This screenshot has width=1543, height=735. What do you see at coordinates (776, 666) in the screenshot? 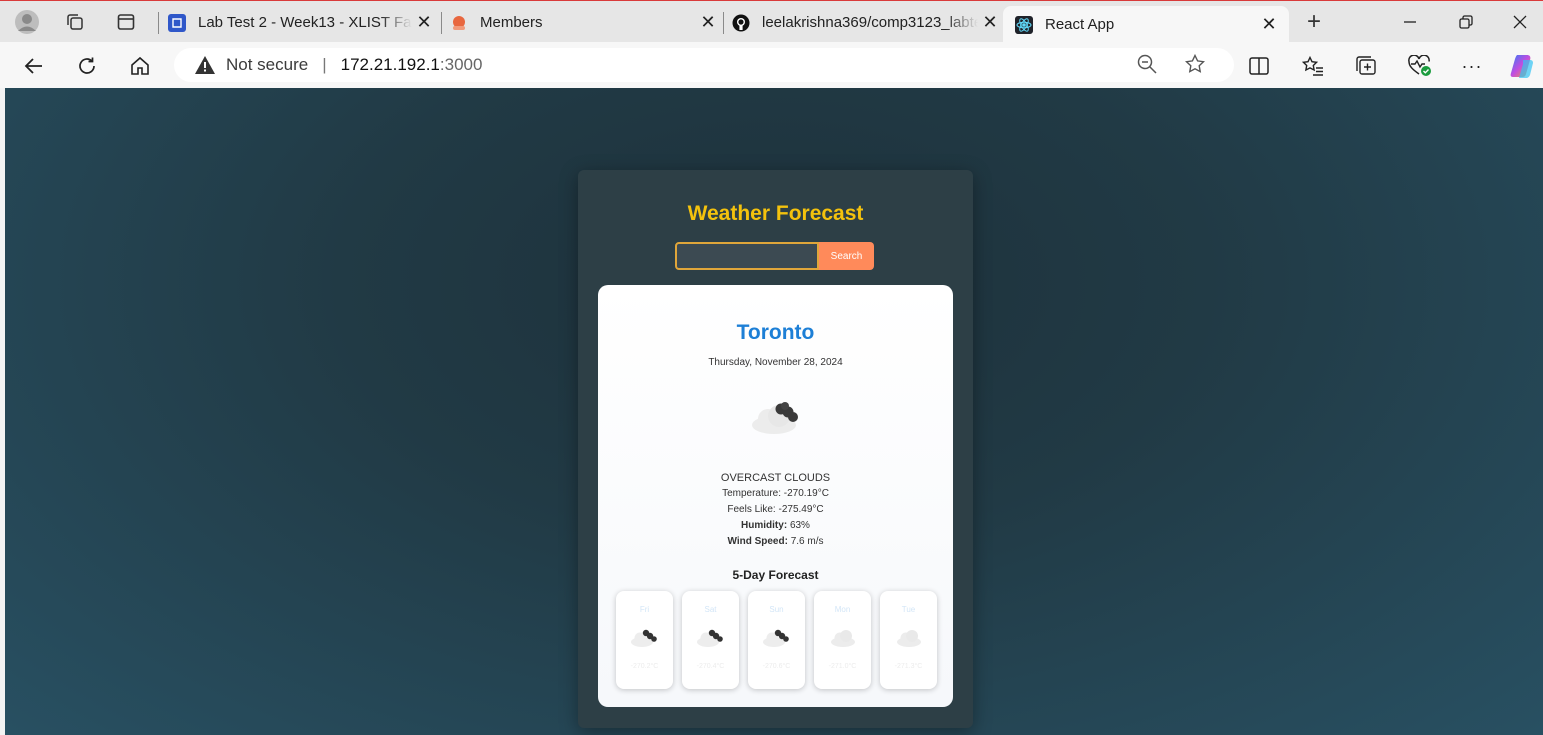
I see `forecast-temp: -270.6°C` at bounding box center [776, 666].